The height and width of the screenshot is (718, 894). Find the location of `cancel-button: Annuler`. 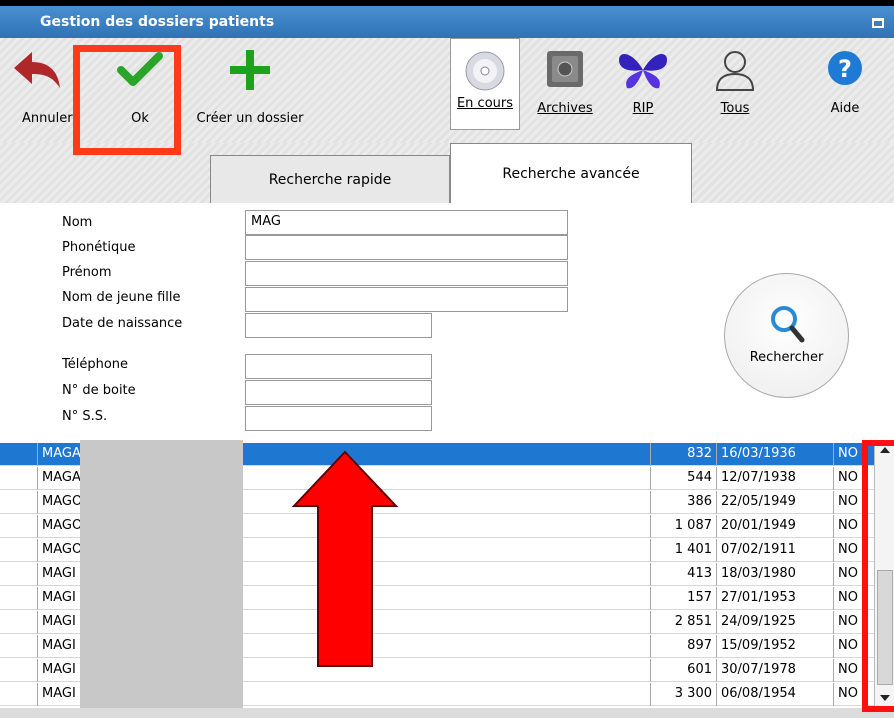

cancel-button: Annuler is located at coordinates (36, 88).